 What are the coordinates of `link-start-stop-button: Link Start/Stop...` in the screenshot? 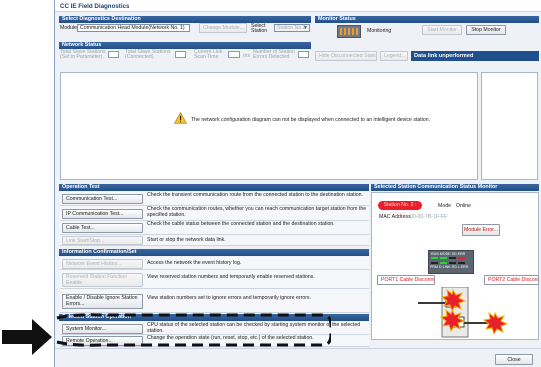 It's located at (102, 240).